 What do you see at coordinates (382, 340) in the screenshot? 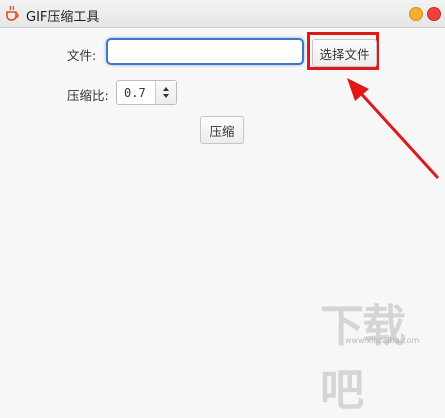
I see `watermark-url: www.xiazaiba.com` at bounding box center [382, 340].